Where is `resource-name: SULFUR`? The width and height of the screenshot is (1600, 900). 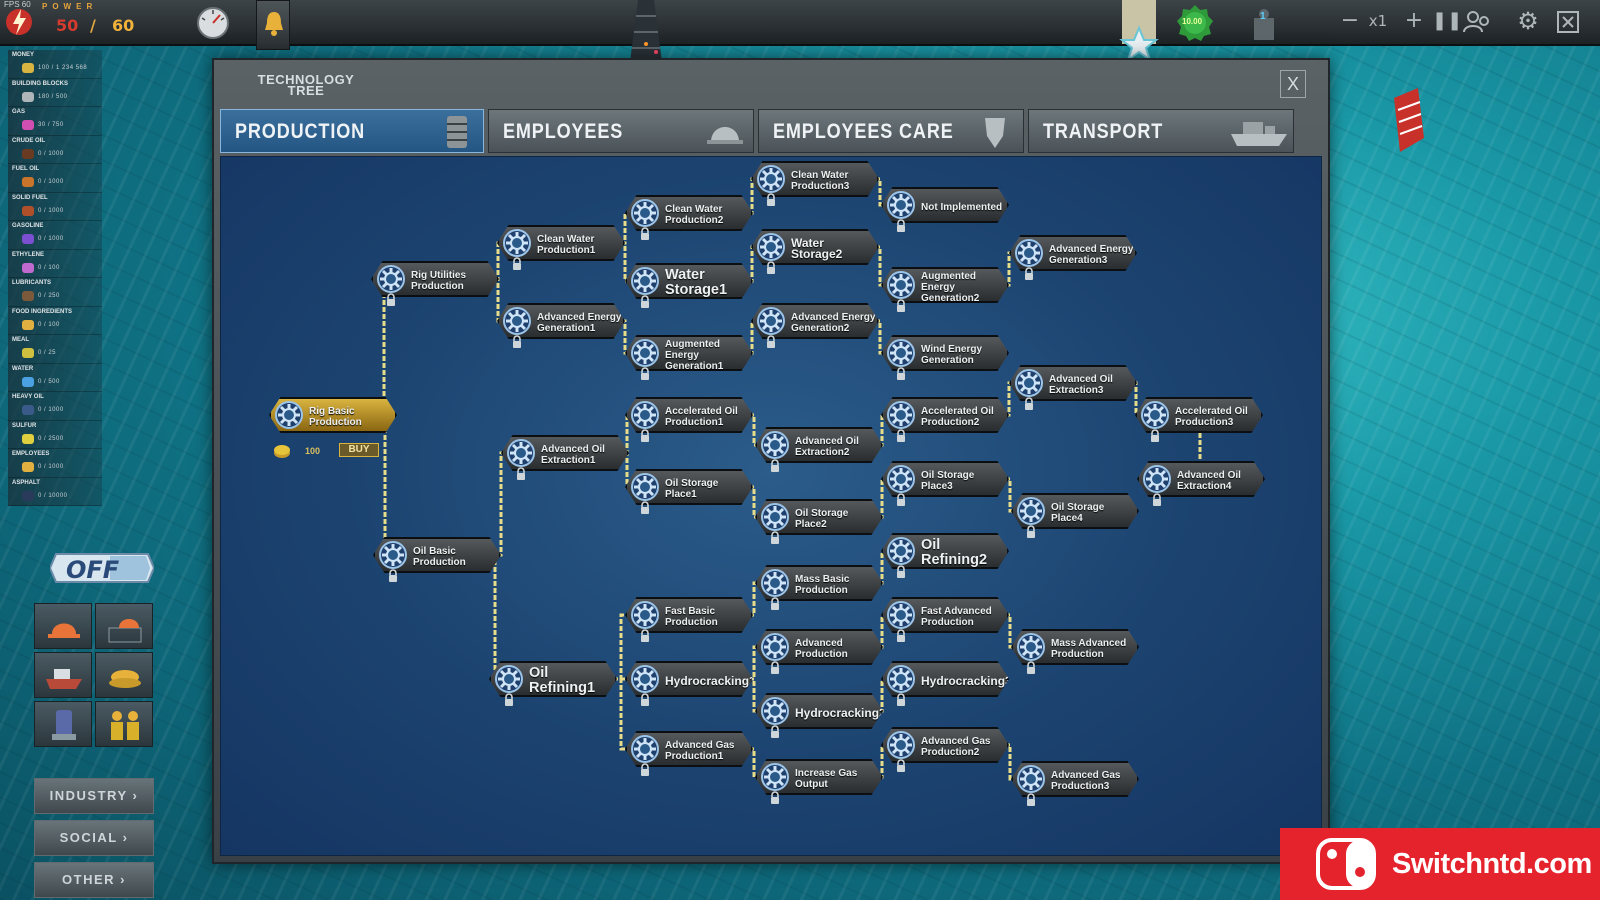
resource-name: SULFUR is located at coordinates (24, 425).